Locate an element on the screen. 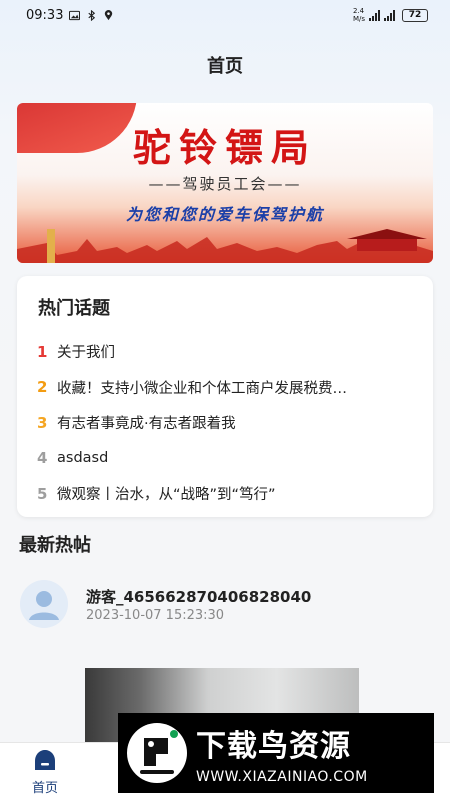 The width and height of the screenshot is (450, 800). net-speed: 2.4 M/s is located at coordinates (358, 15).